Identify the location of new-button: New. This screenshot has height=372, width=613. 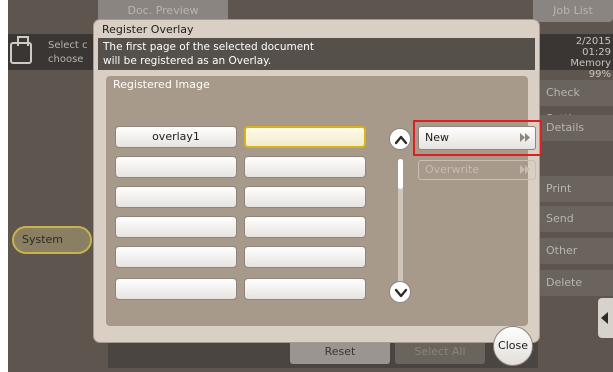
(477, 138).